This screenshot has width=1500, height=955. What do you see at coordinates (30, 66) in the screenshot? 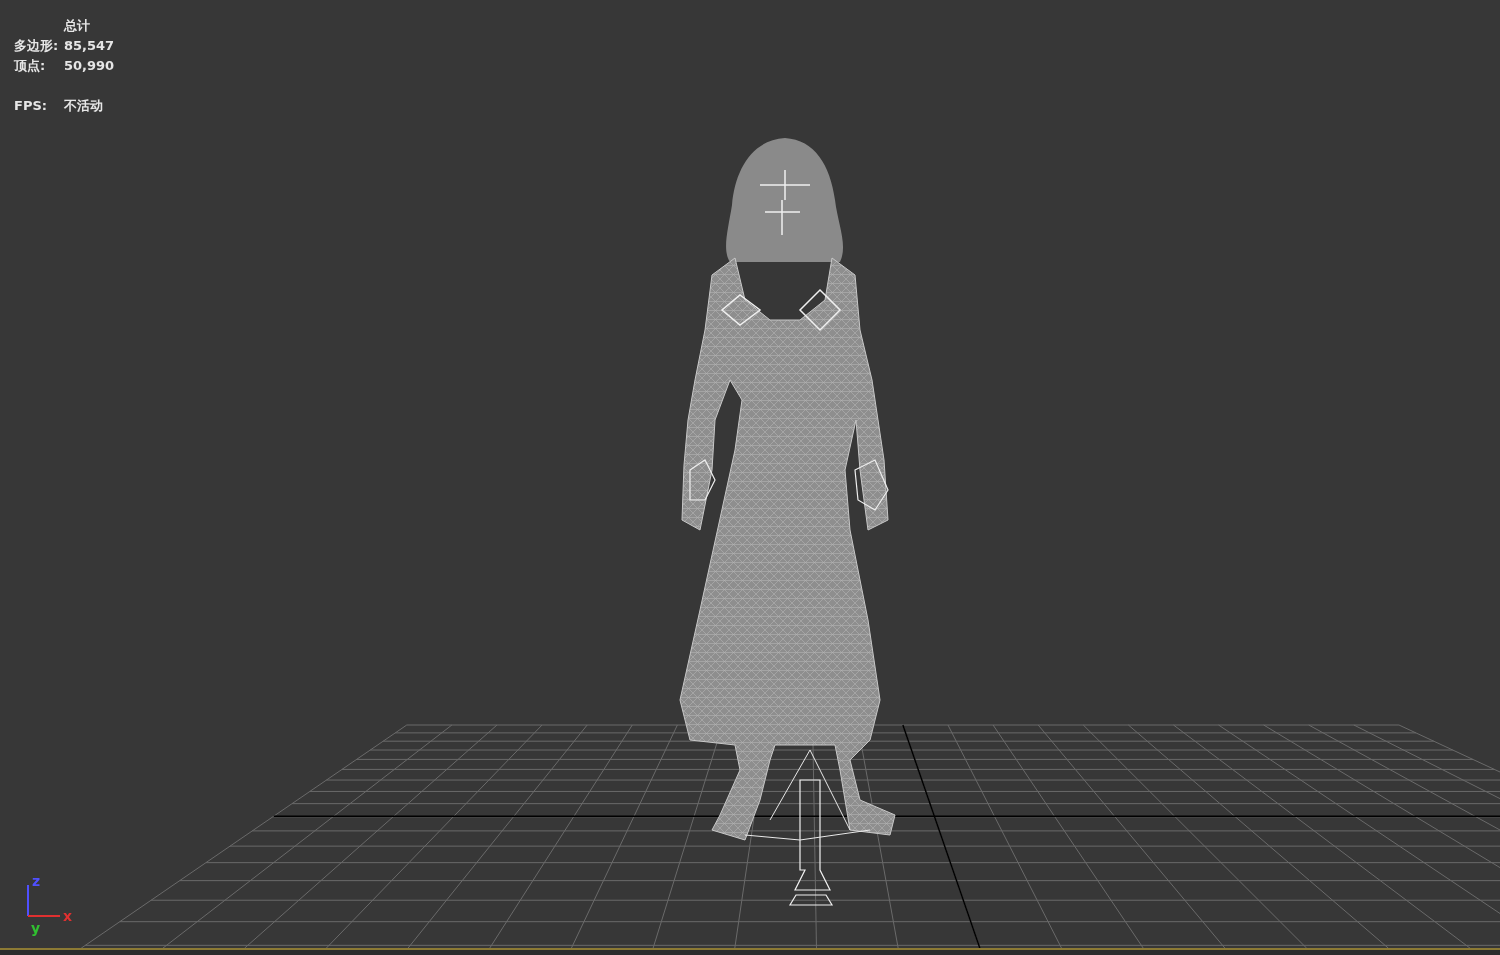
I see `stats-label: 顶点:` at bounding box center [30, 66].